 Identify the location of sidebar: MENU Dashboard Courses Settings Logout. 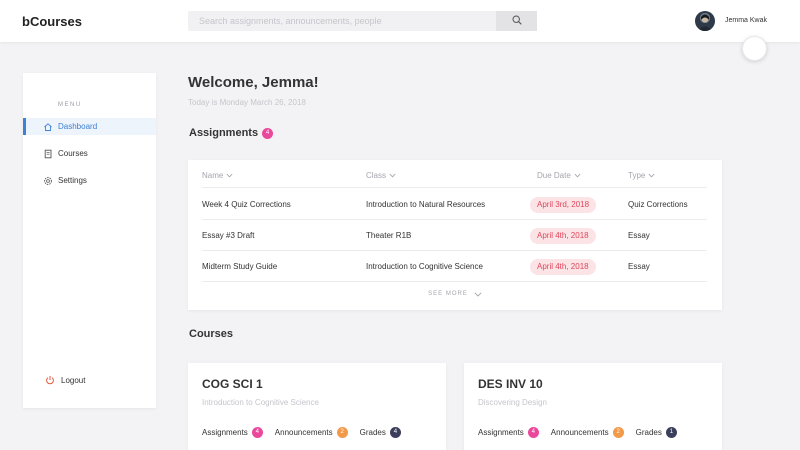
(89, 240).